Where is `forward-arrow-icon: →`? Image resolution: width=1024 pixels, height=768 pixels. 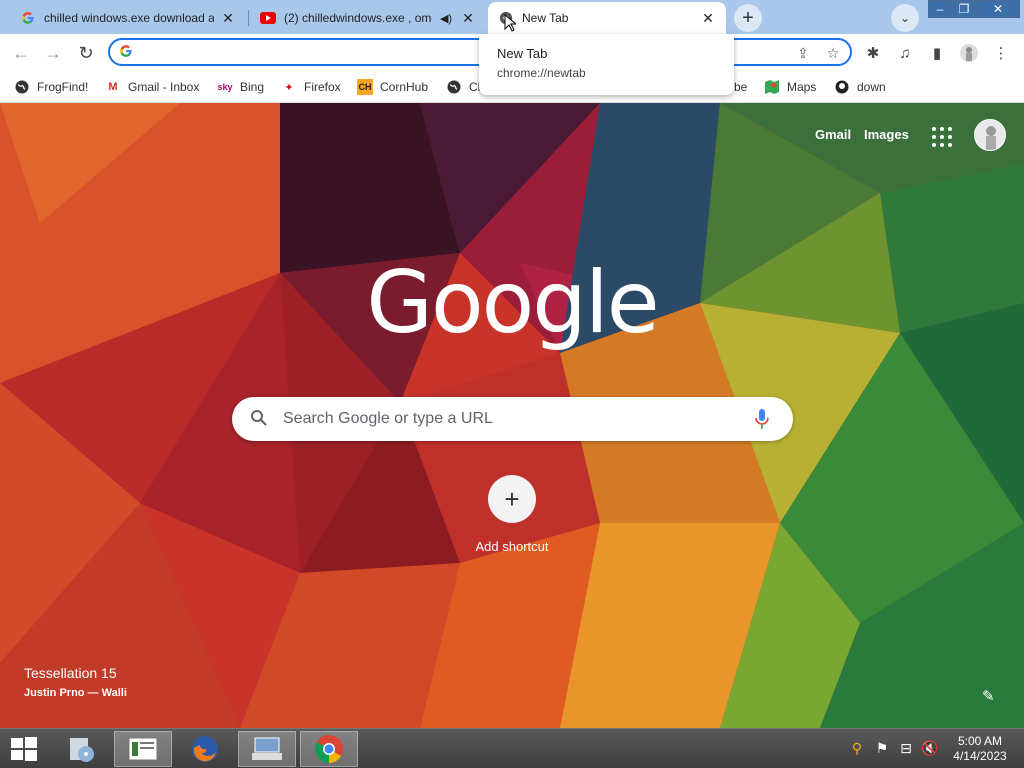 forward-arrow-icon: → is located at coordinates (53, 52).